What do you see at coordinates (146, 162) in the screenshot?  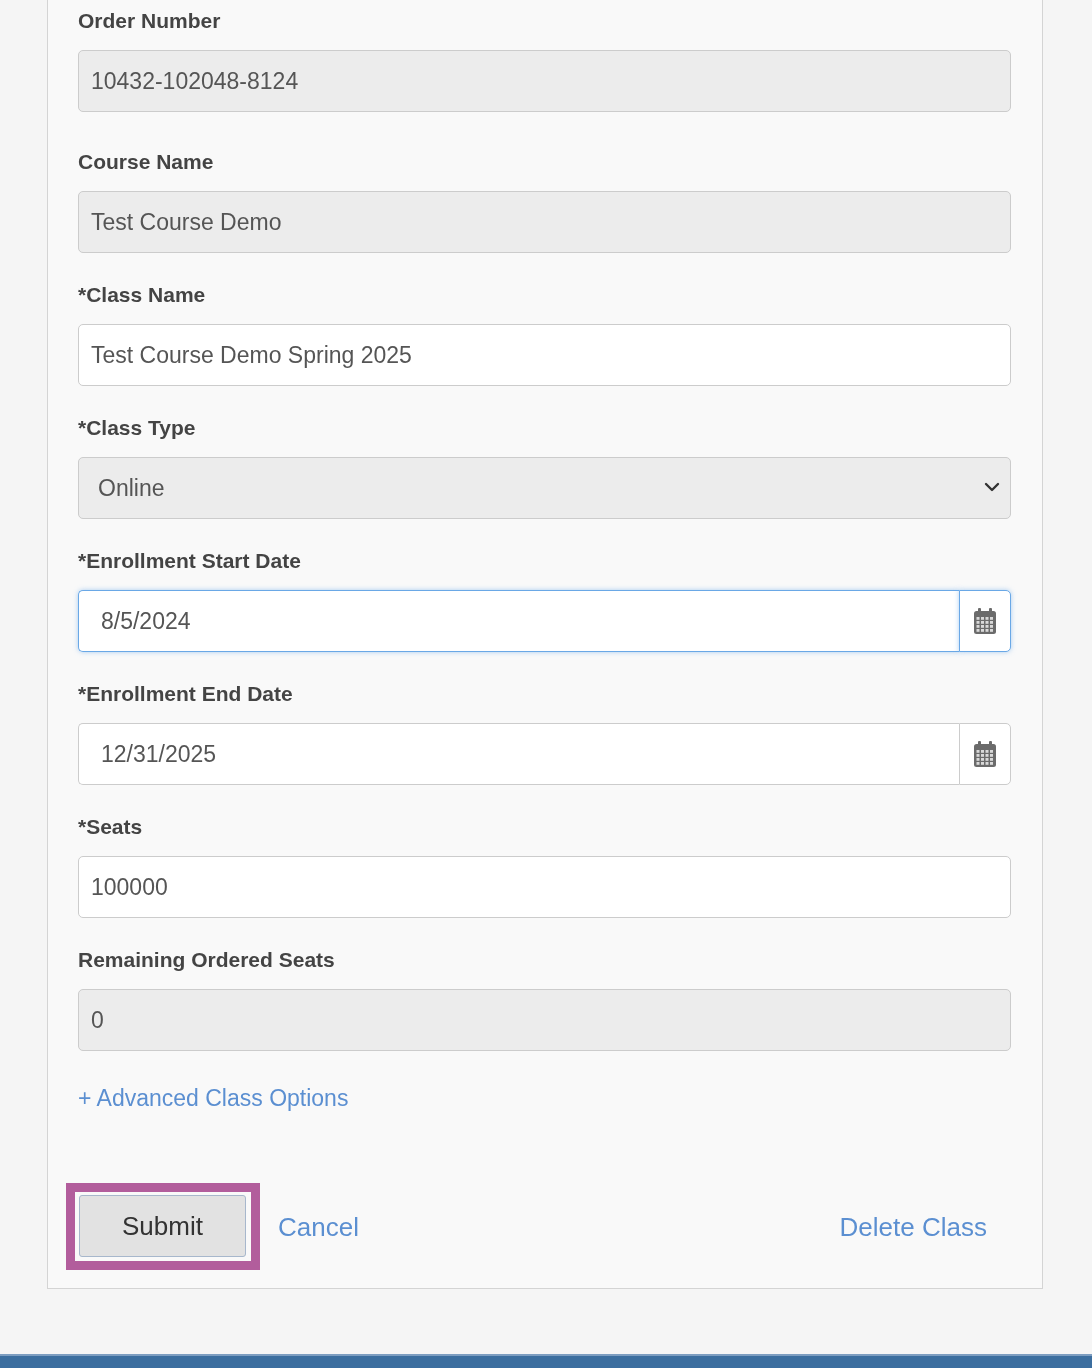 I see `field-label: Course Name` at bounding box center [146, 162].